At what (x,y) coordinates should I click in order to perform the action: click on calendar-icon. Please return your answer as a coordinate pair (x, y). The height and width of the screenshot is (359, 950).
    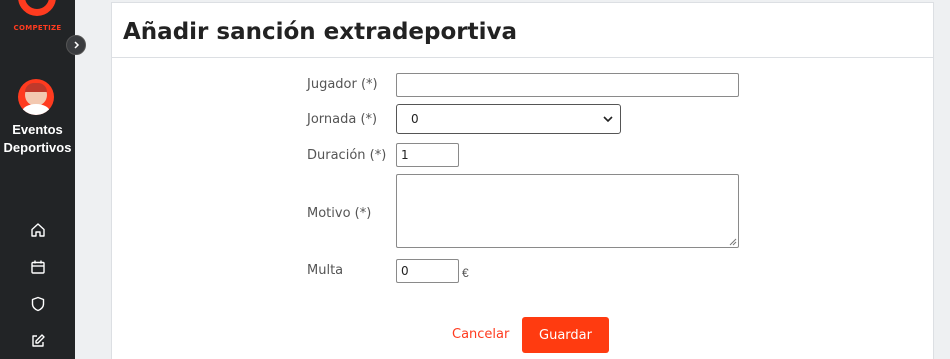
    Looking at the image, I should click on (38, 267).